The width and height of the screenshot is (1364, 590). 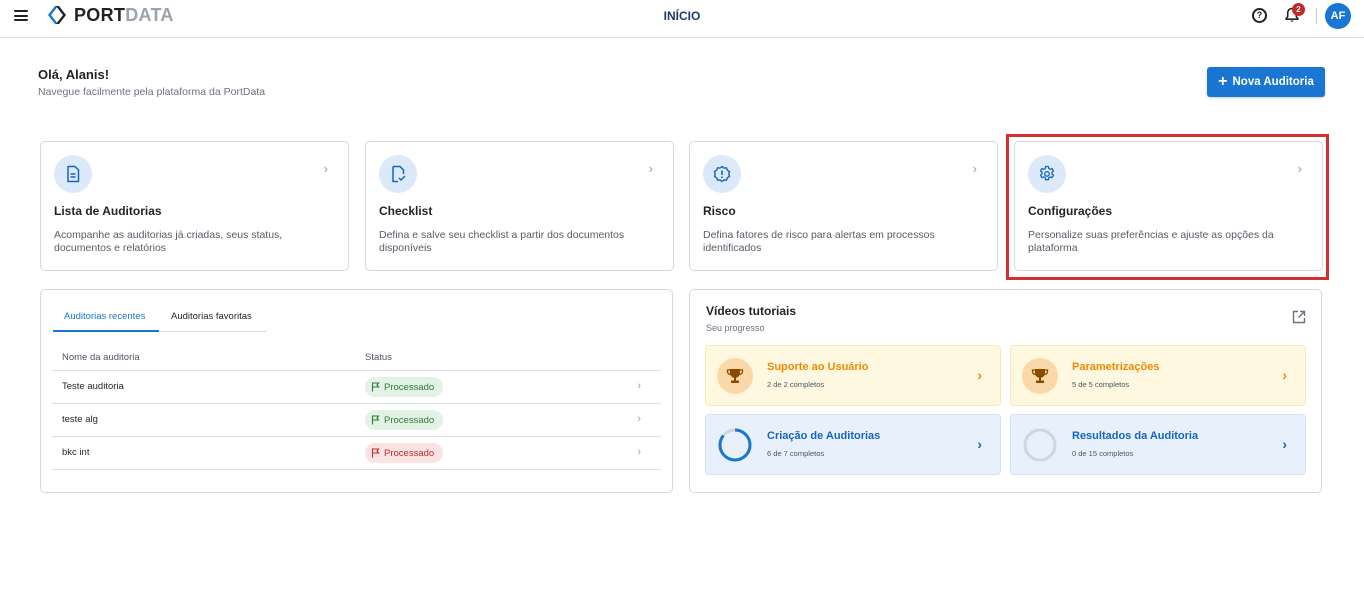 What do you see at coordinates (356, 419) in the screenshot?
I see `table-row: teste alg Processado ›` at bounding box center [356, 419].